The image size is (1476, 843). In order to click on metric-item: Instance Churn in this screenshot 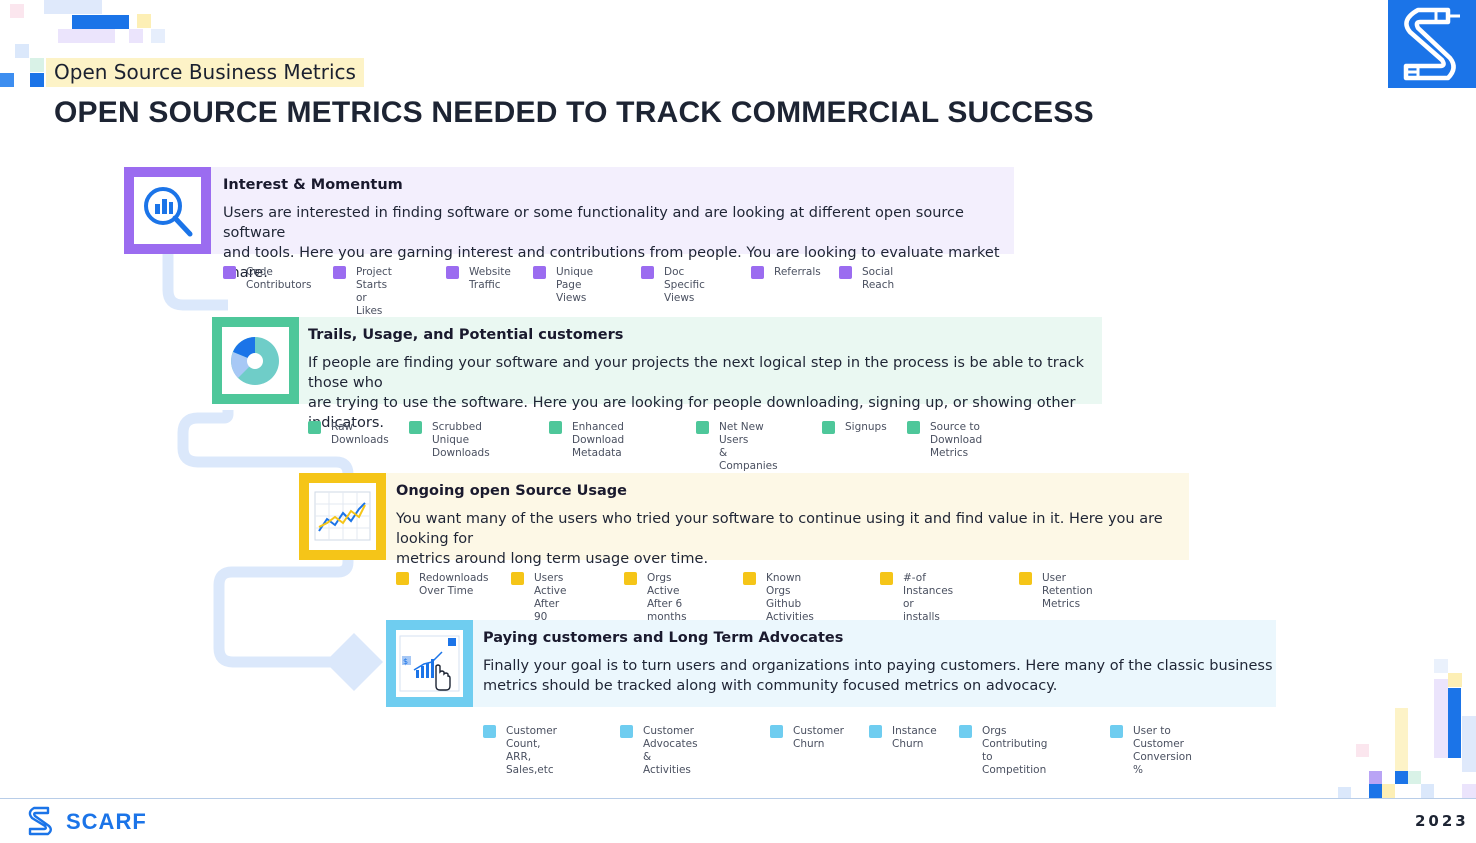, I will do `click(903, 738)`.